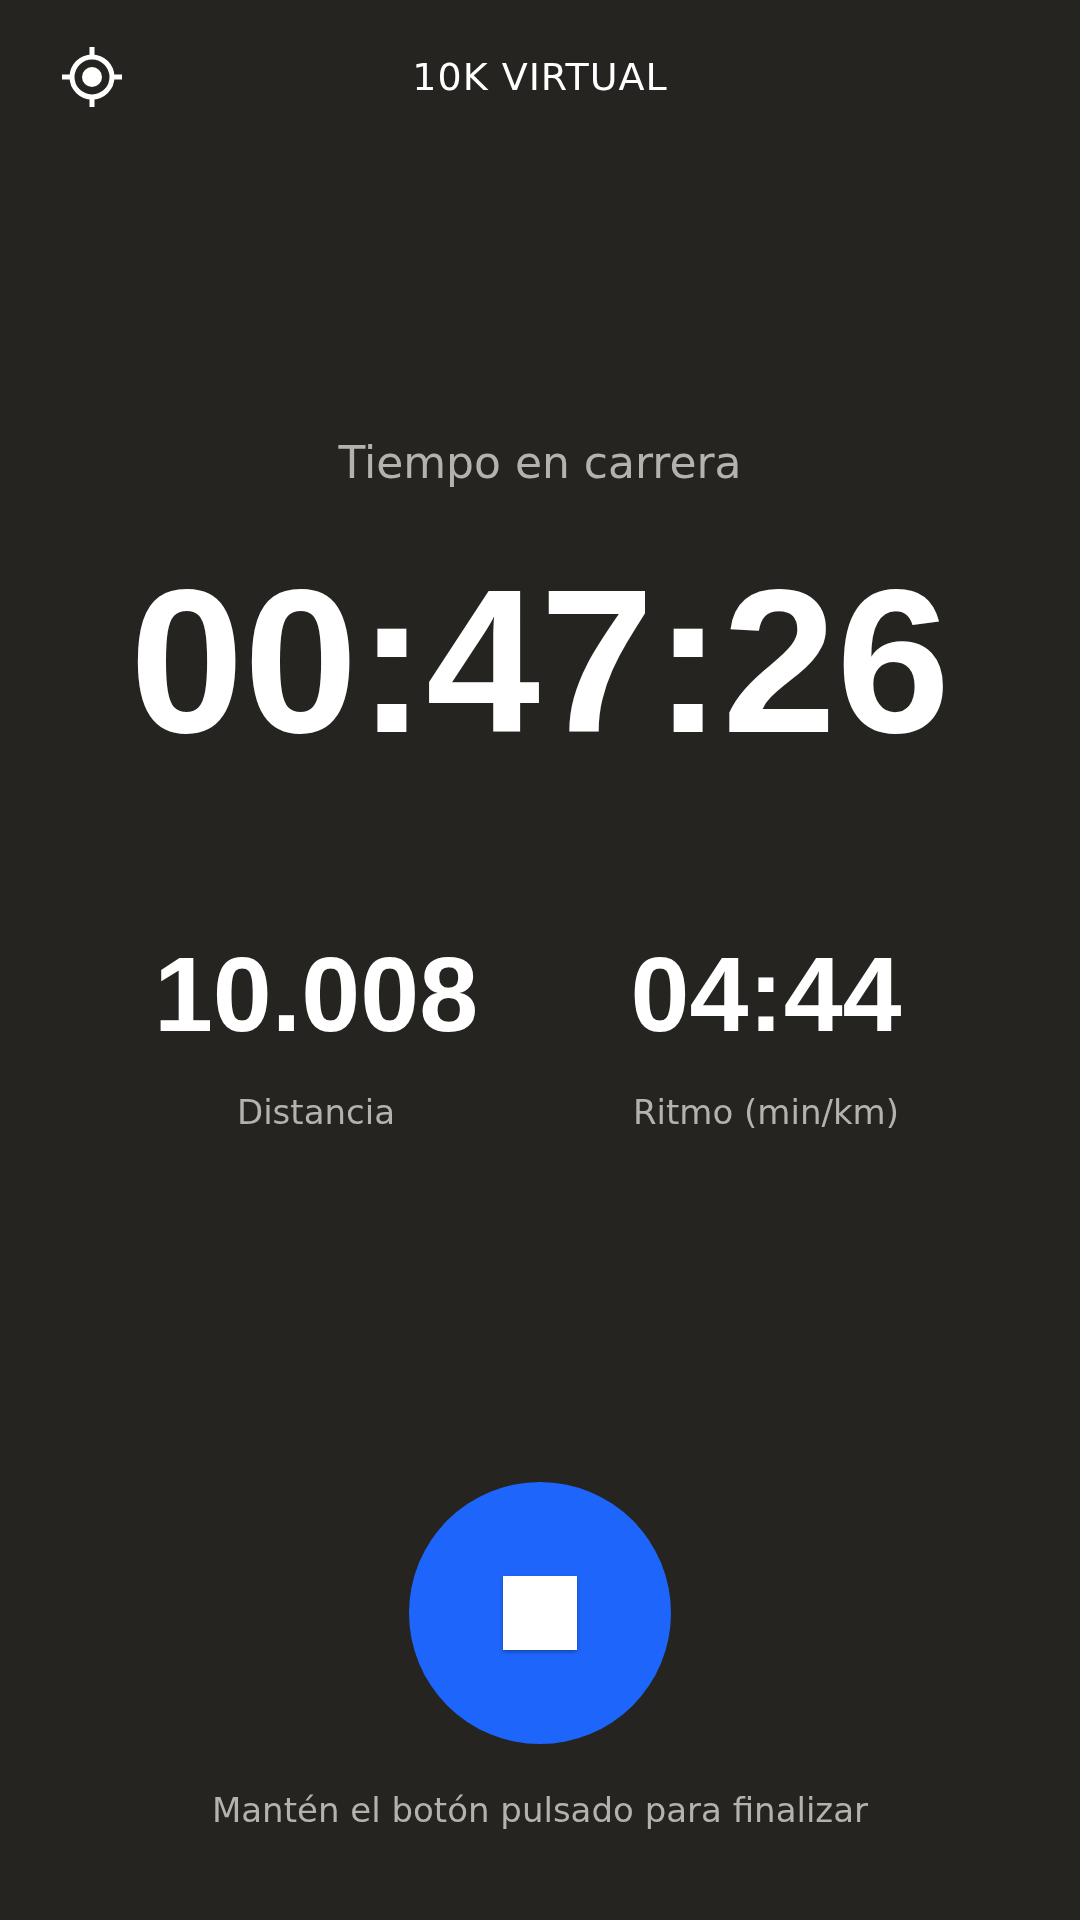 The height and width of the screenshot is (1920, 1080). Describe the element at coordinates (540, 661) in the screenshot. I see `elapsed-time: 00:47:26` at that location.